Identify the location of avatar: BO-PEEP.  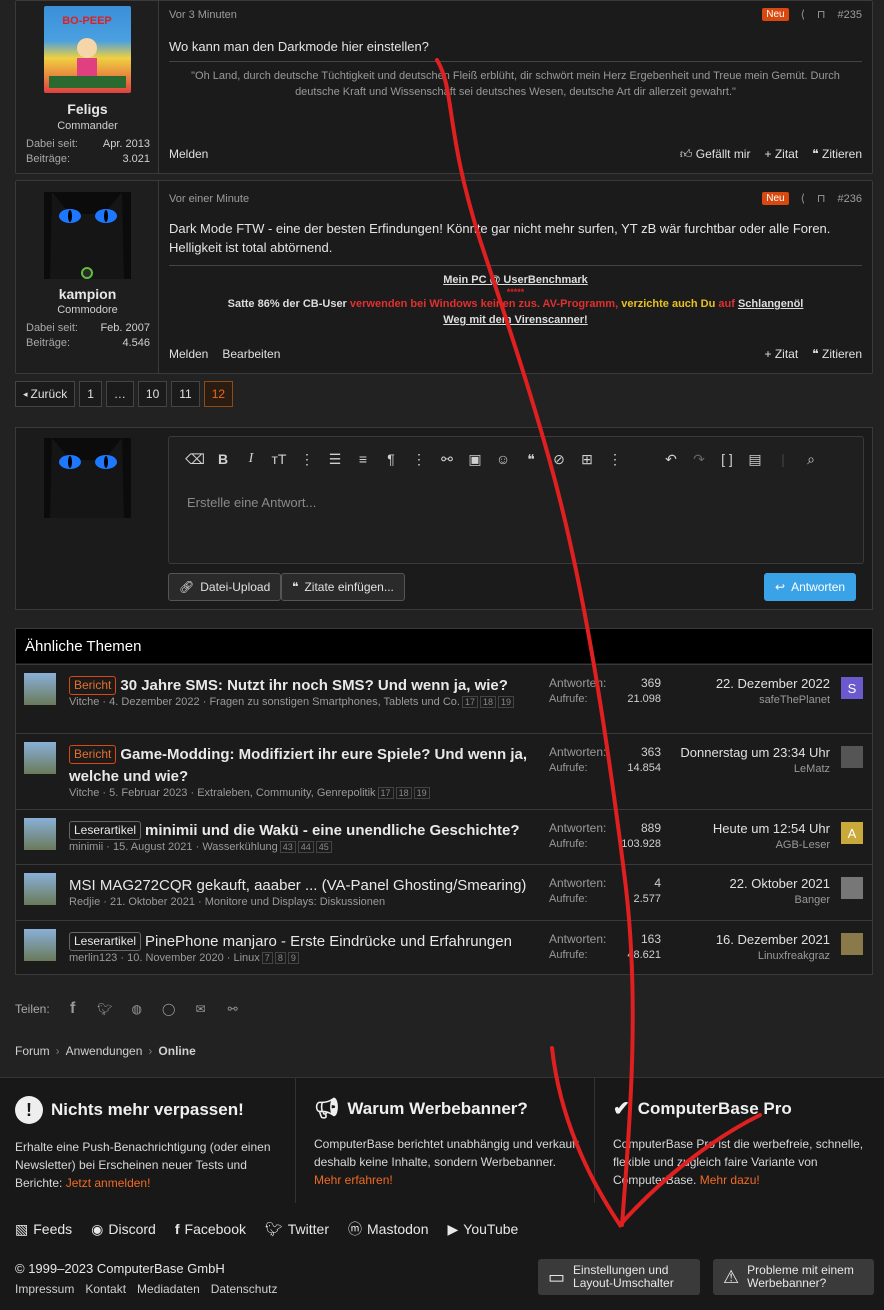
(87, 49).